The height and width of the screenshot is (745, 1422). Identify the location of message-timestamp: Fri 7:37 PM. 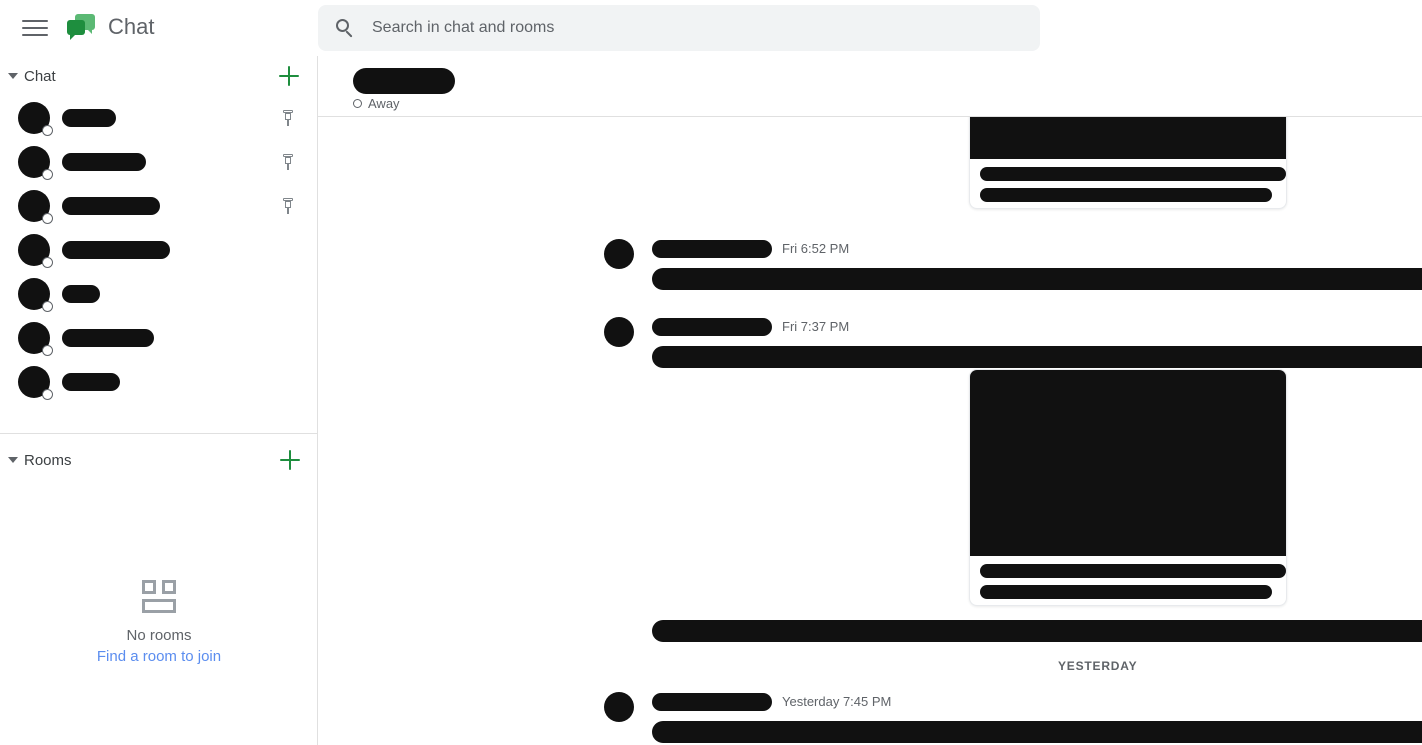
(816, 326).